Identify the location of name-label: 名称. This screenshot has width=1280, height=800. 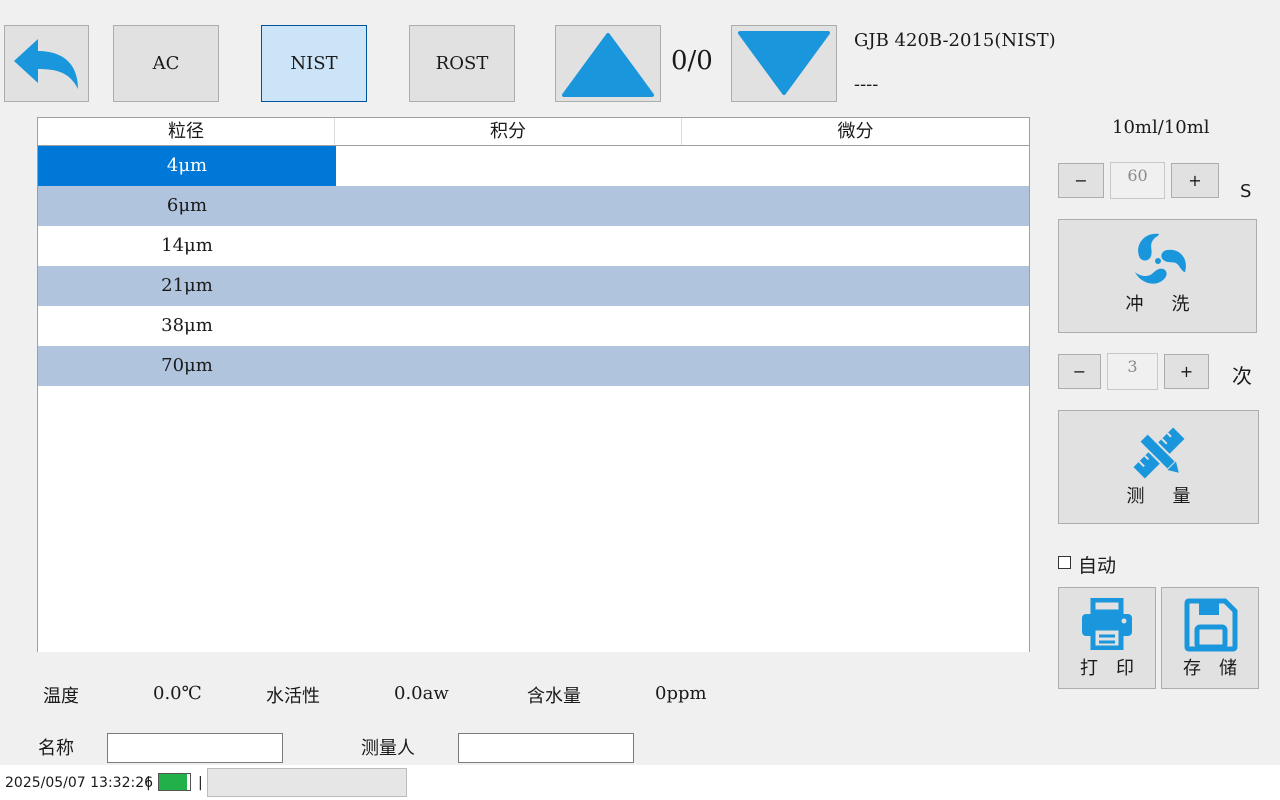
(56, 748).